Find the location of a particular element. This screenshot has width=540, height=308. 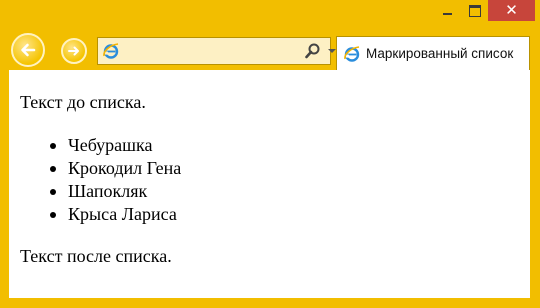

dropdown-arrow-icon is located at coordinates (332, 51).